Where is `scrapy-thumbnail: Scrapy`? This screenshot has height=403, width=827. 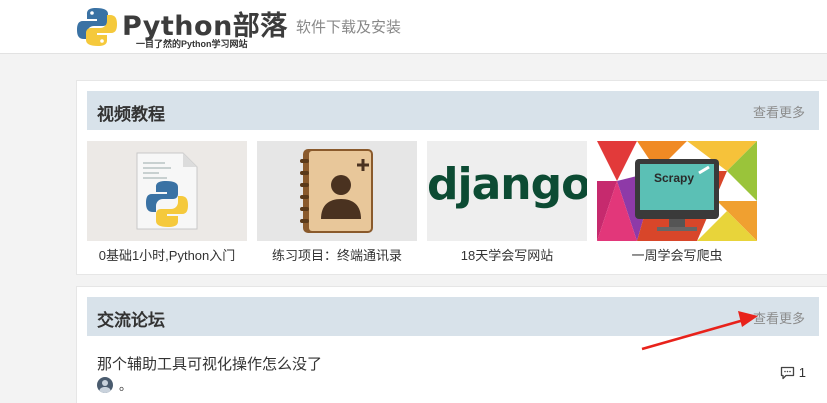
scrapy-thumbnail: Scrapy is located at coordinates (677, 191).